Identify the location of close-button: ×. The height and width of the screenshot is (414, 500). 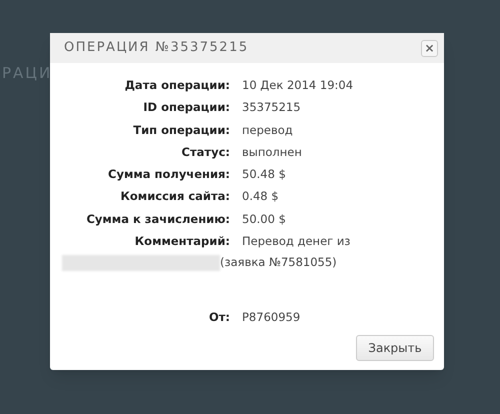
(429, 48).